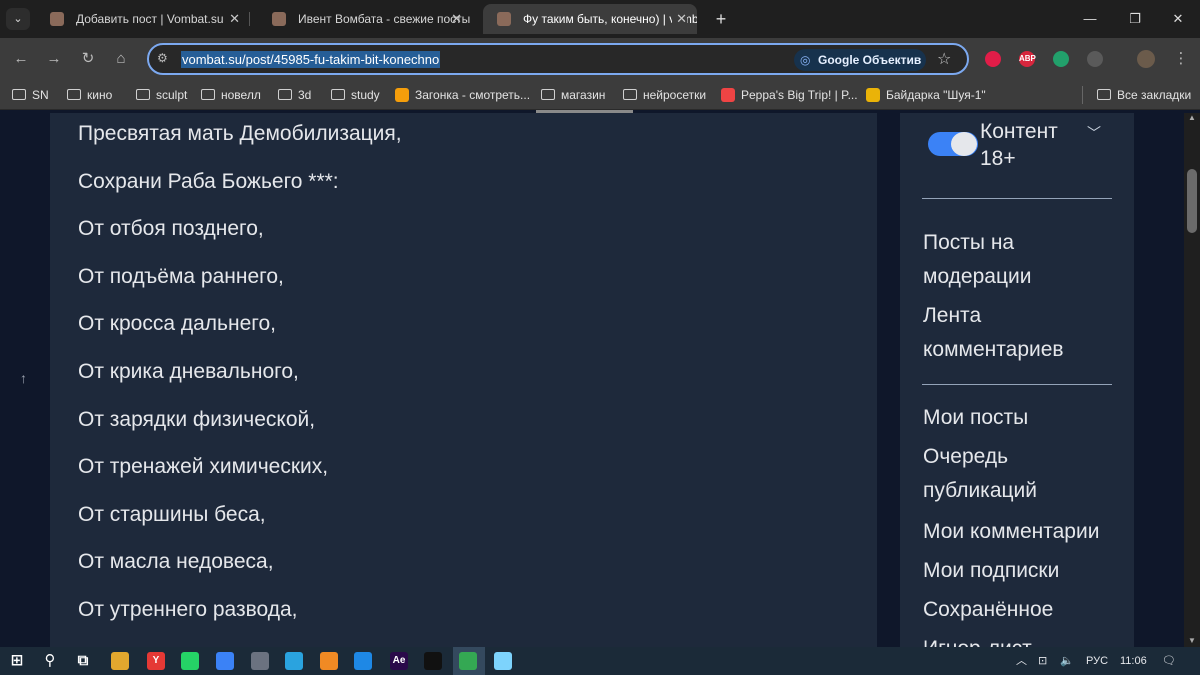 The height and width of the screenshot is (675, 1200). Describe the element at coordinates (171, 229) in the screenshot. I see `poem-line: От отбоя позднего,` at that location.